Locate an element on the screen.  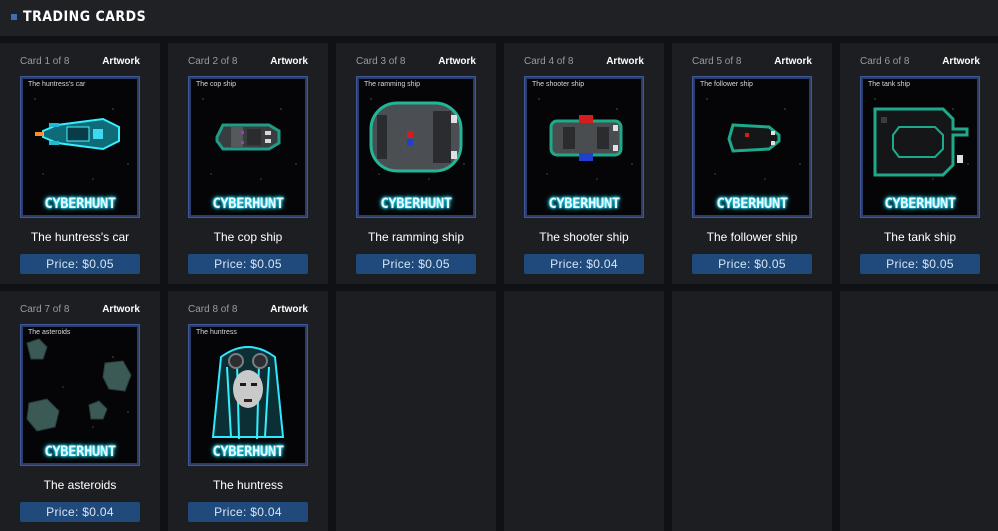
card-art-inner: The follower ship CYBERHUNT is located at coordinates (752, 147).